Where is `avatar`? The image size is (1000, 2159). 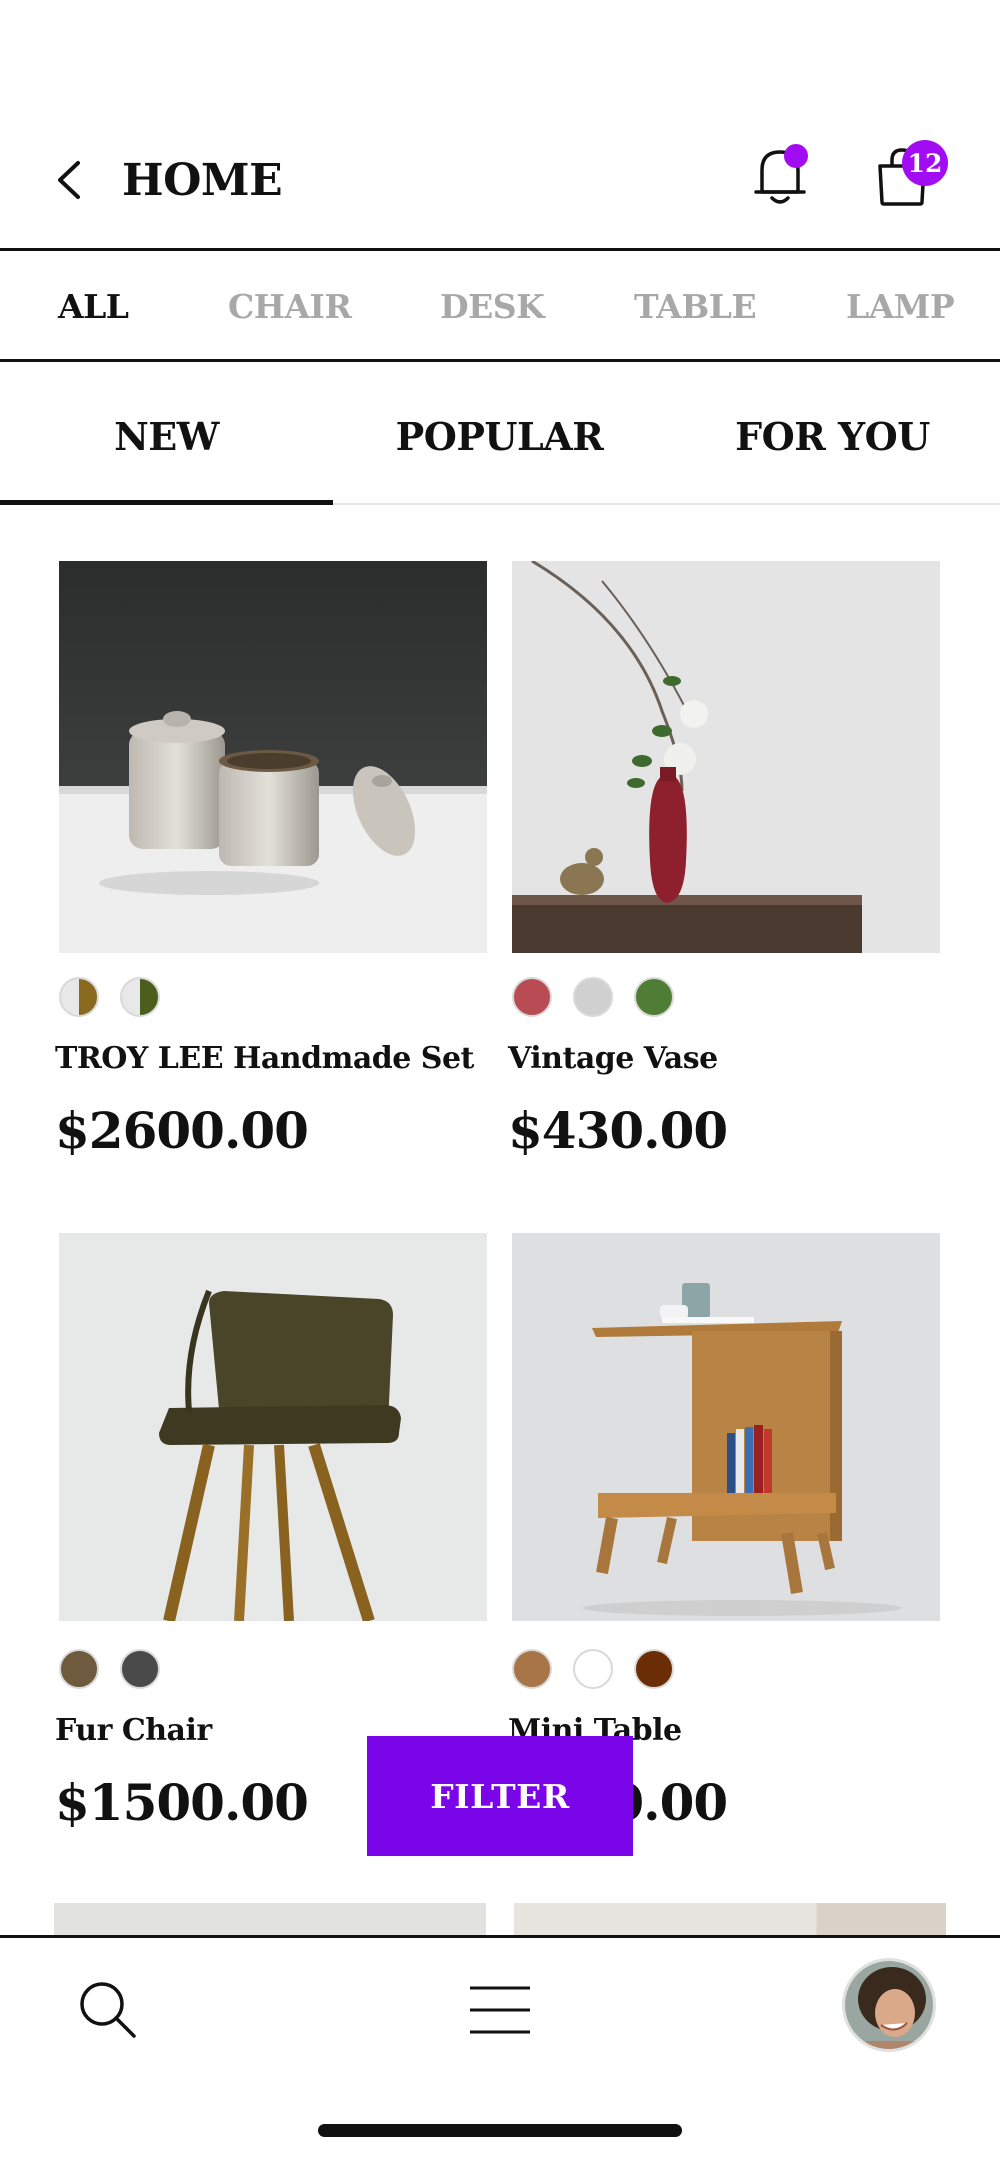 avatar is located at coordinates (889, 2005).